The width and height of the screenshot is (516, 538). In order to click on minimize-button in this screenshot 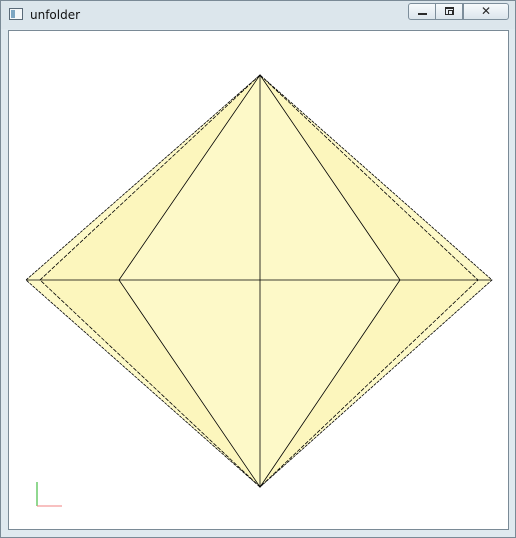, I will do `click(422, 11)`.